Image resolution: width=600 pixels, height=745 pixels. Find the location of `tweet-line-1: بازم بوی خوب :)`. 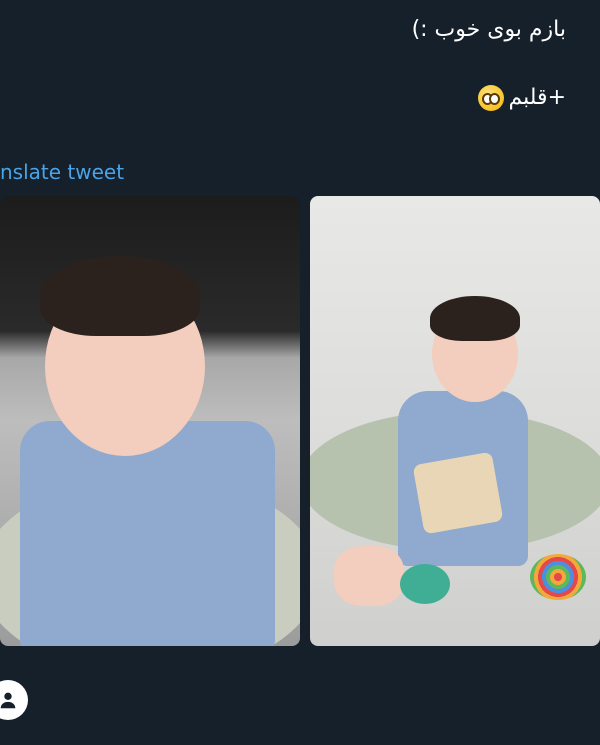

tweet-line-1: بازم بوی خوب :) is located at coordinates (488, 29).